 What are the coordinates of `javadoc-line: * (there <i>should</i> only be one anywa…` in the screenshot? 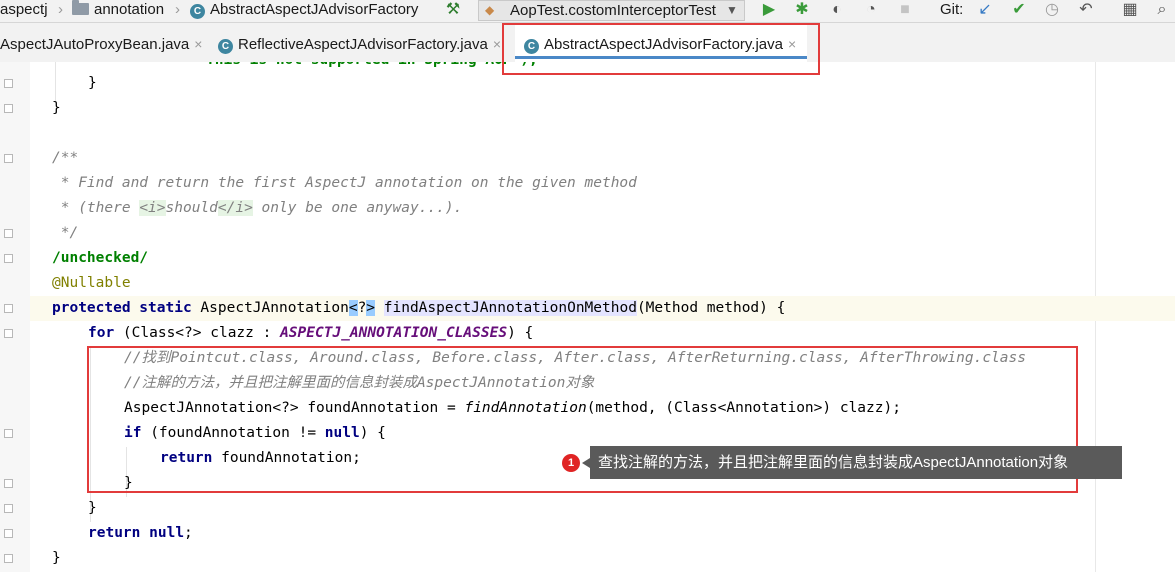 It's located at (257, 208).